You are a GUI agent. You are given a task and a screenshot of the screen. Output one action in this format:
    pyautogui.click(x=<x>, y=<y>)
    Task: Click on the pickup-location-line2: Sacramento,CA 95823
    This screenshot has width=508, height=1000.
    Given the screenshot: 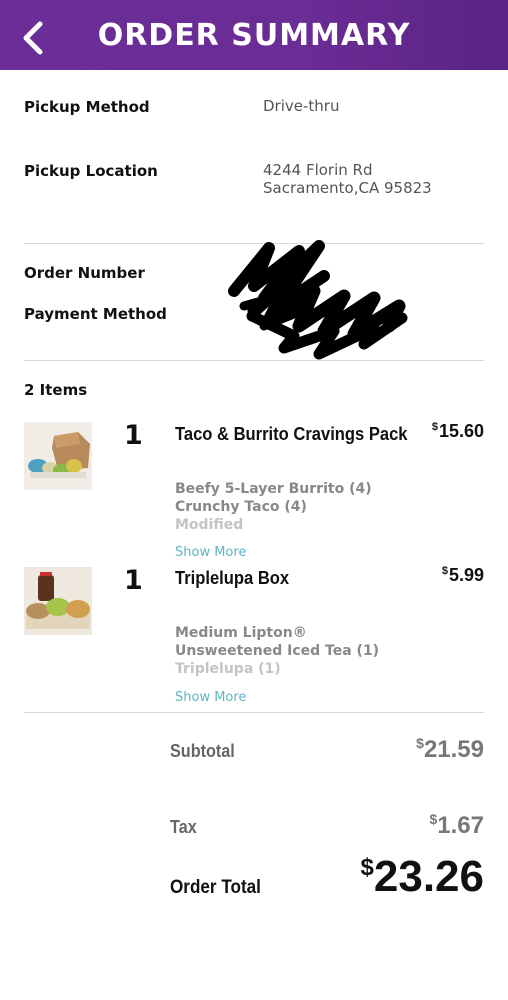 What is the action you would take?
    pyautogui.click(x=347, y=188)
    